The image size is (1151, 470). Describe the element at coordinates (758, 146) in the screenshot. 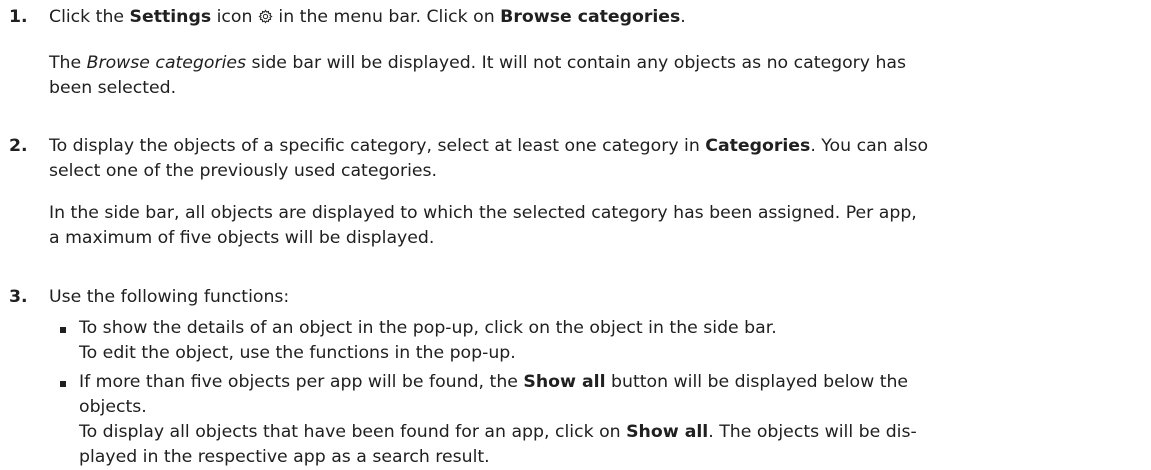

I see `categories-term: Categories` at that location.